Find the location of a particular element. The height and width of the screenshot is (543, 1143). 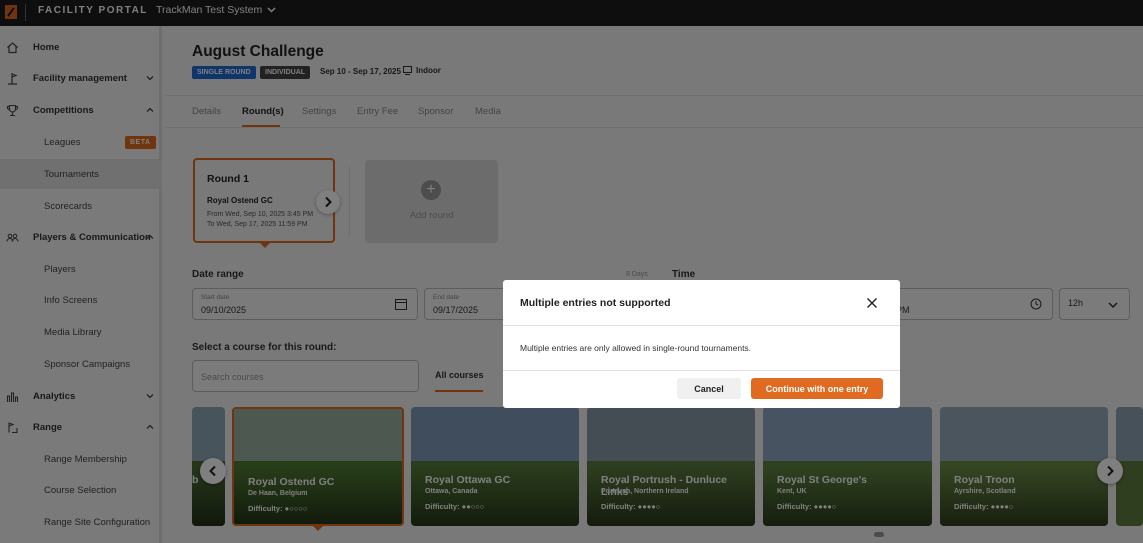

cancel-button: Cancel is located at coordinates (709, 388).